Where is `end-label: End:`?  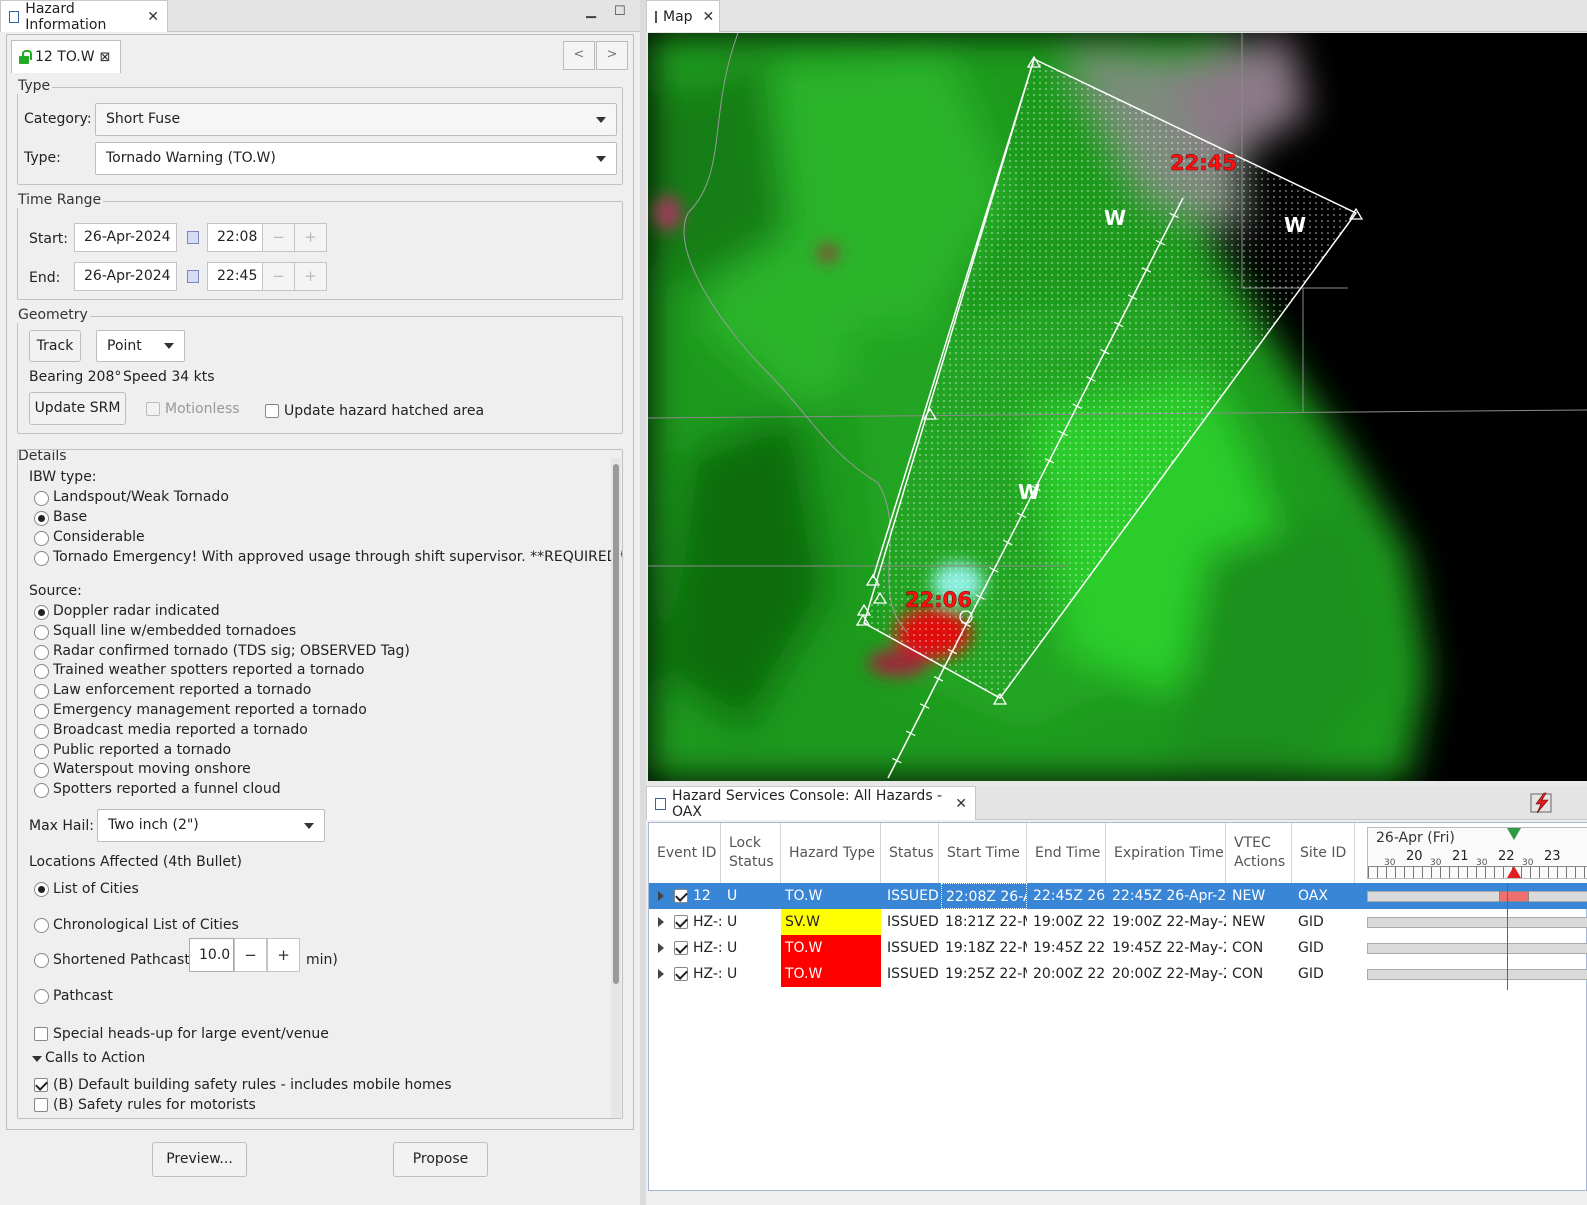 end-label: End: is located at coordinates (45, 278).